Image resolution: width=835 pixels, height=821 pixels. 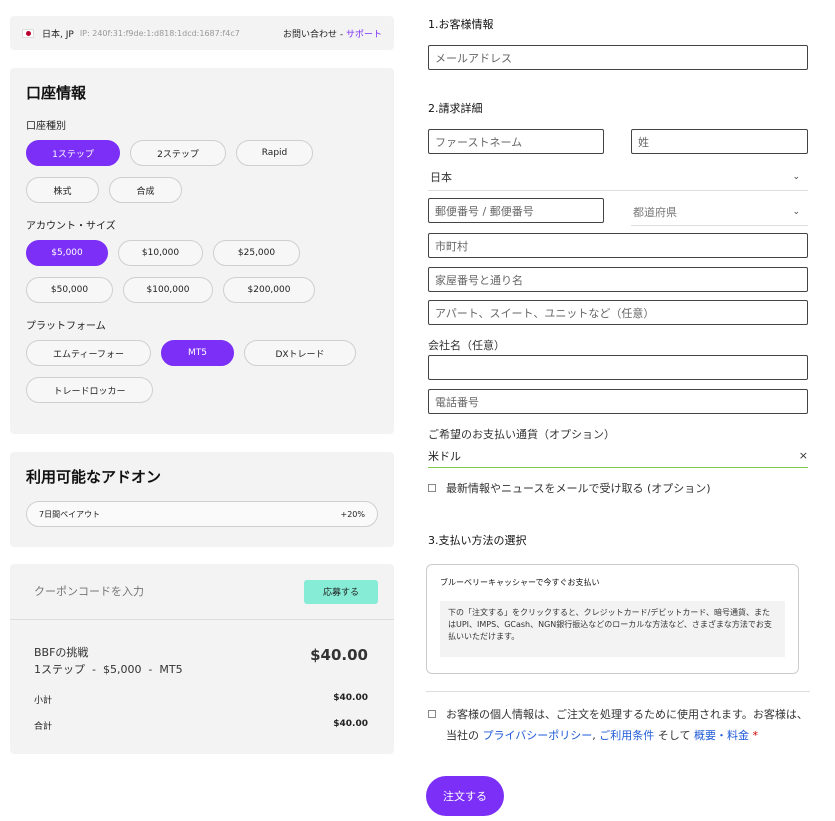 What do you see at coordinates (300, 353) in the screenshot?
I see `platform-dxtrade: DXトレード` at bounding box center [300, 353].